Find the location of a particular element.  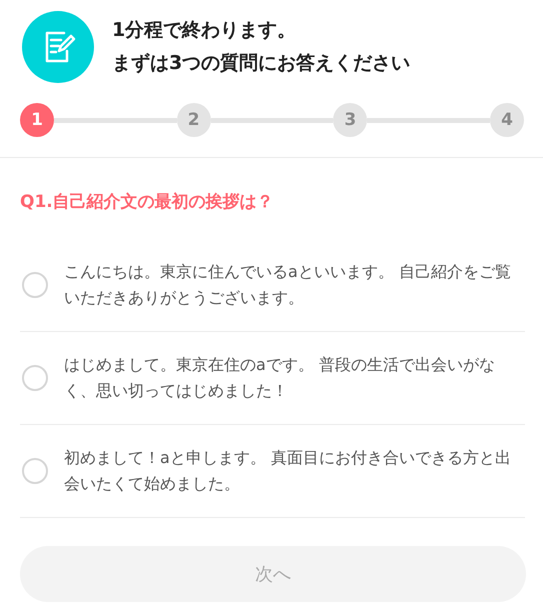

step-indicator: 4 is located at coordinates (507, 120).